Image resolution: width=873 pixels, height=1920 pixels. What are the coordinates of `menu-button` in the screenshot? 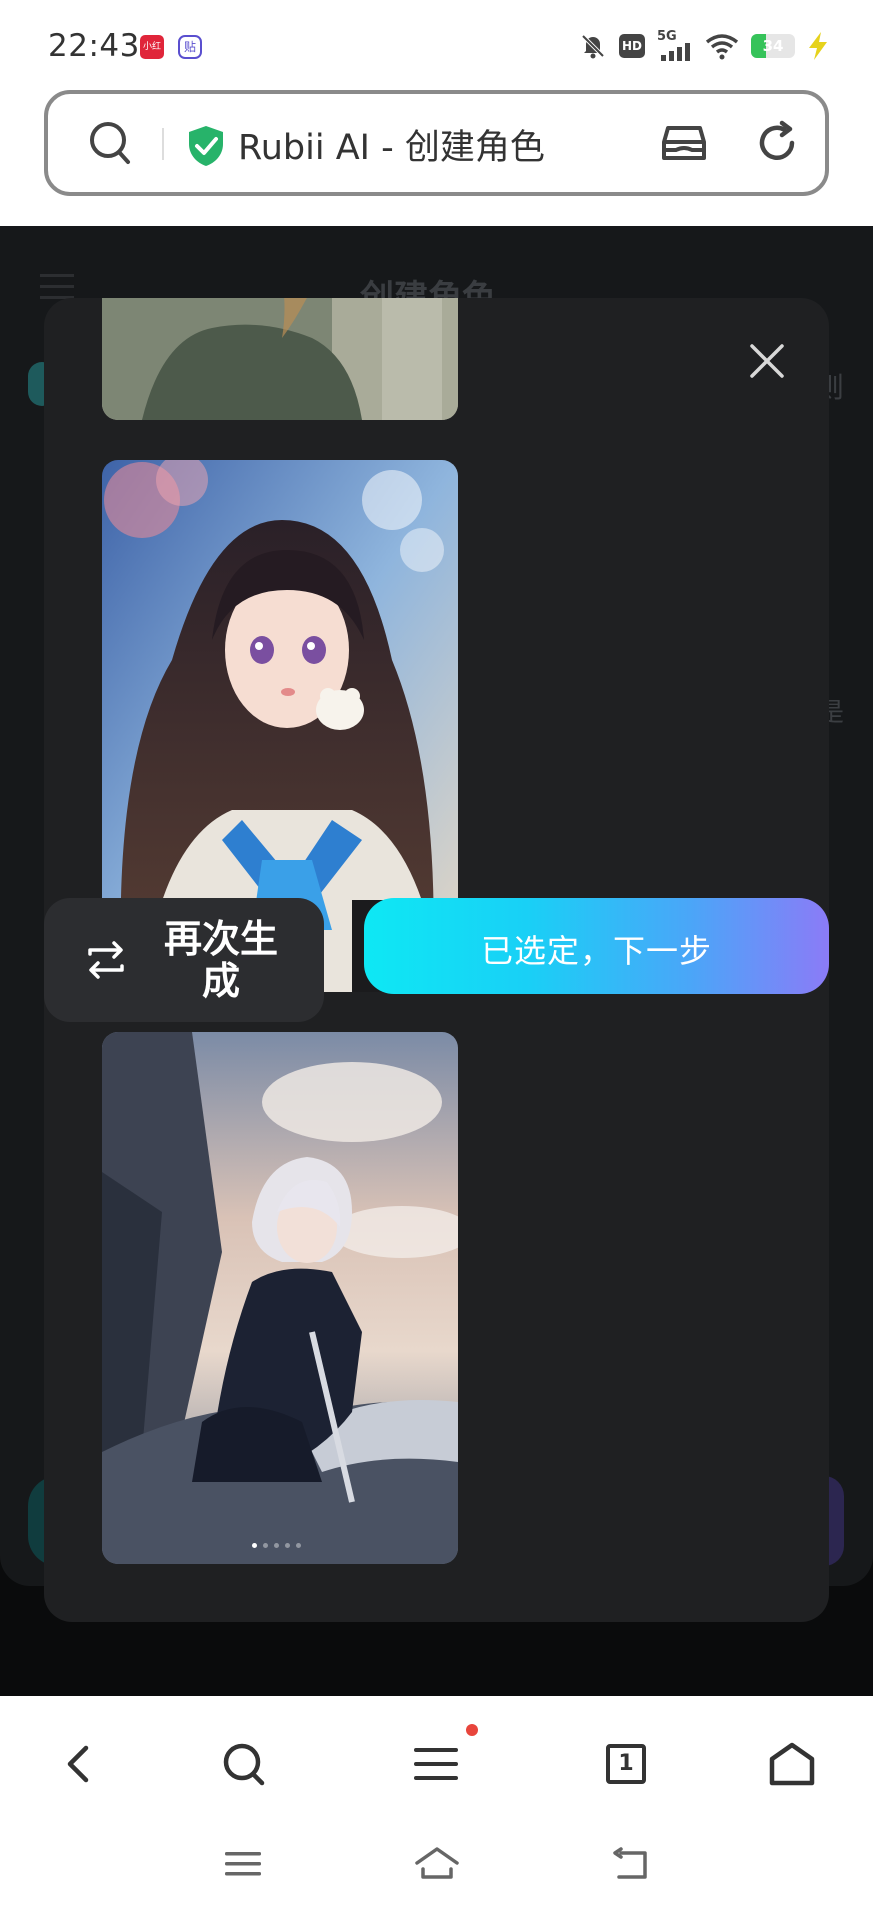 It's located at (436, 1764).